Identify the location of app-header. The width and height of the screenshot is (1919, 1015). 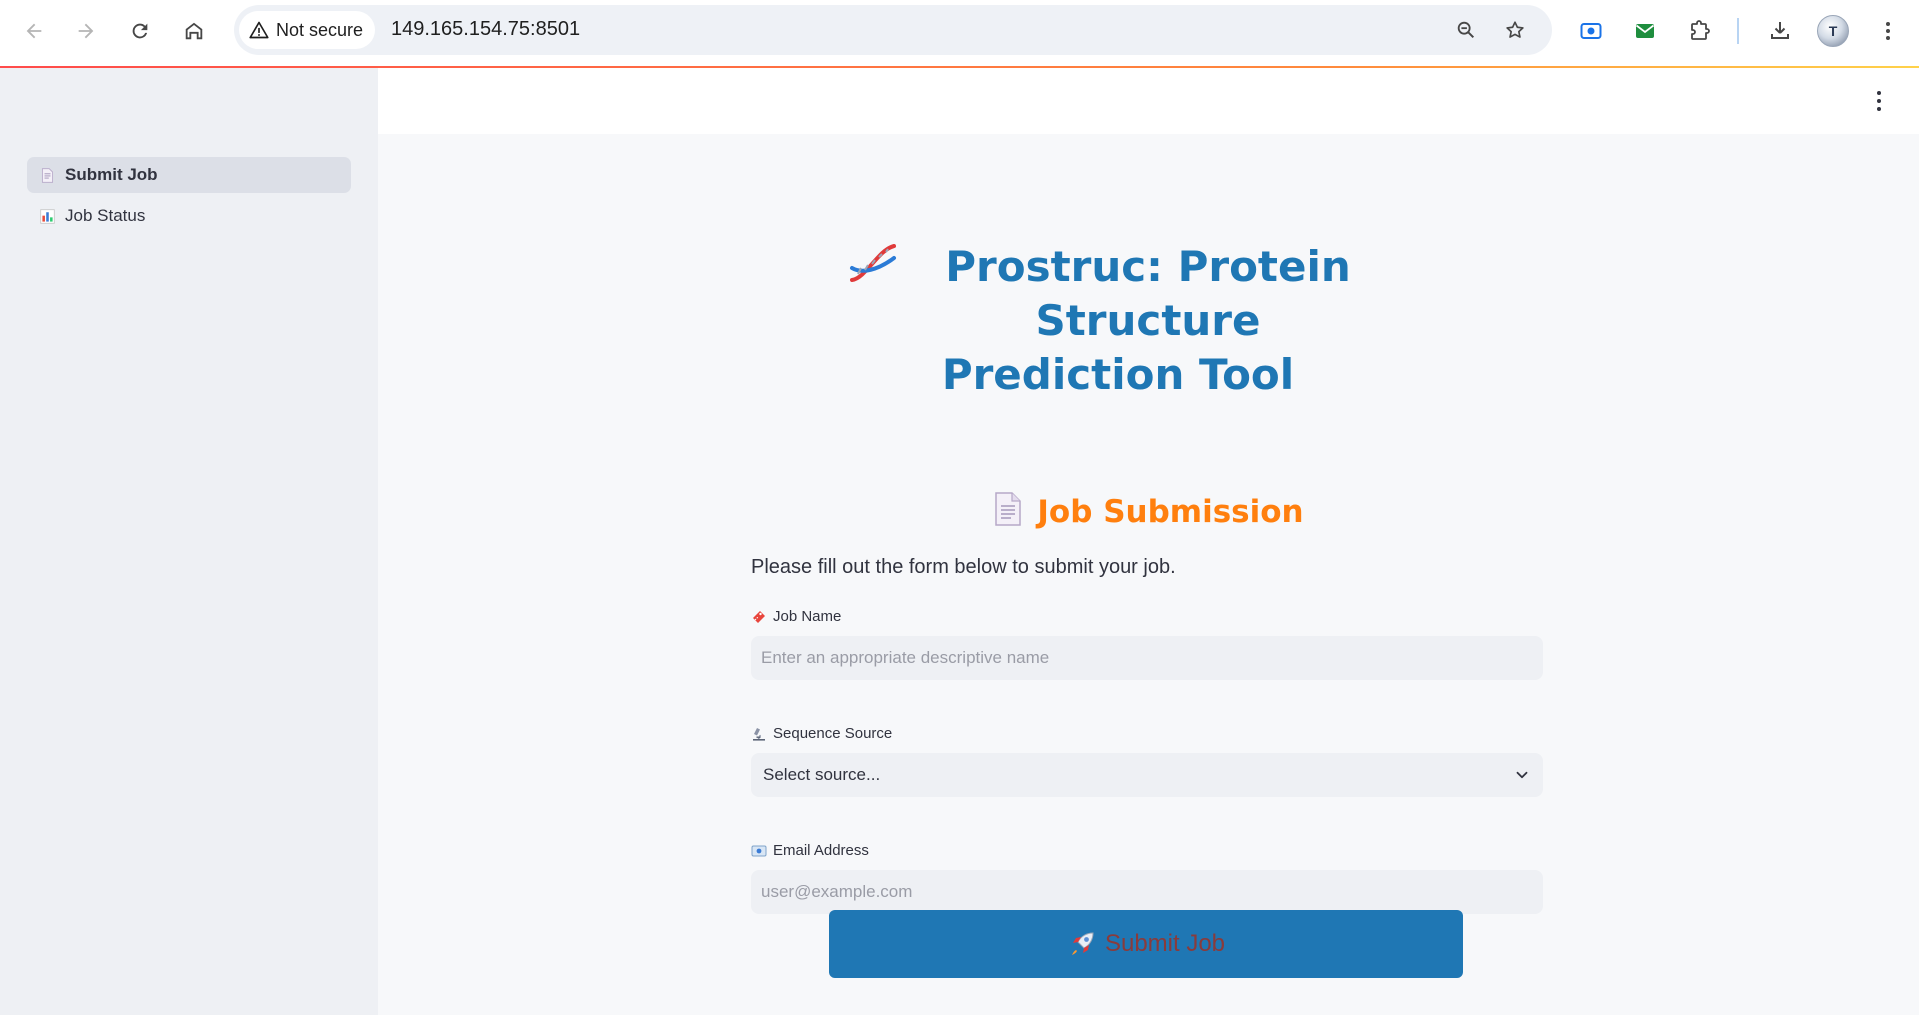
(1148, 101).